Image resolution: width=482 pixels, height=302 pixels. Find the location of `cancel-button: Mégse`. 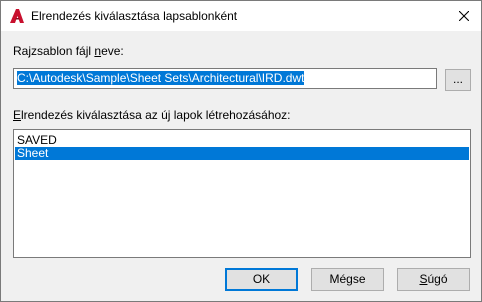

cancel-button: Mégse is located at coordinates (347, 279).